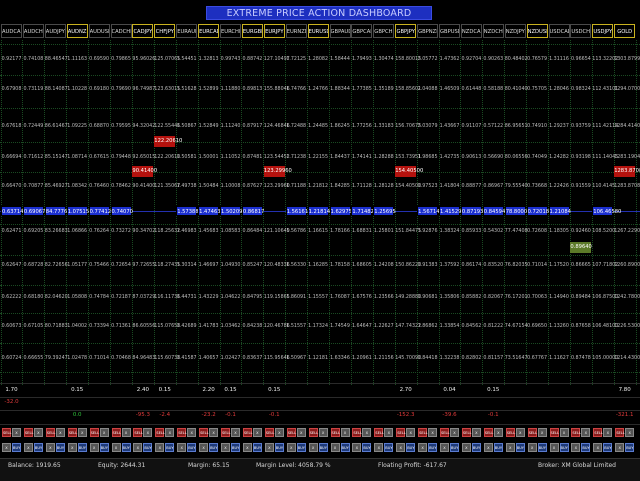 Image resolution: width=640 pixels, height=481 pixels. Describe the element at coordinates (357, 432) in the screenshot. I see `sell-button-gbpcad: SELL` at that location.